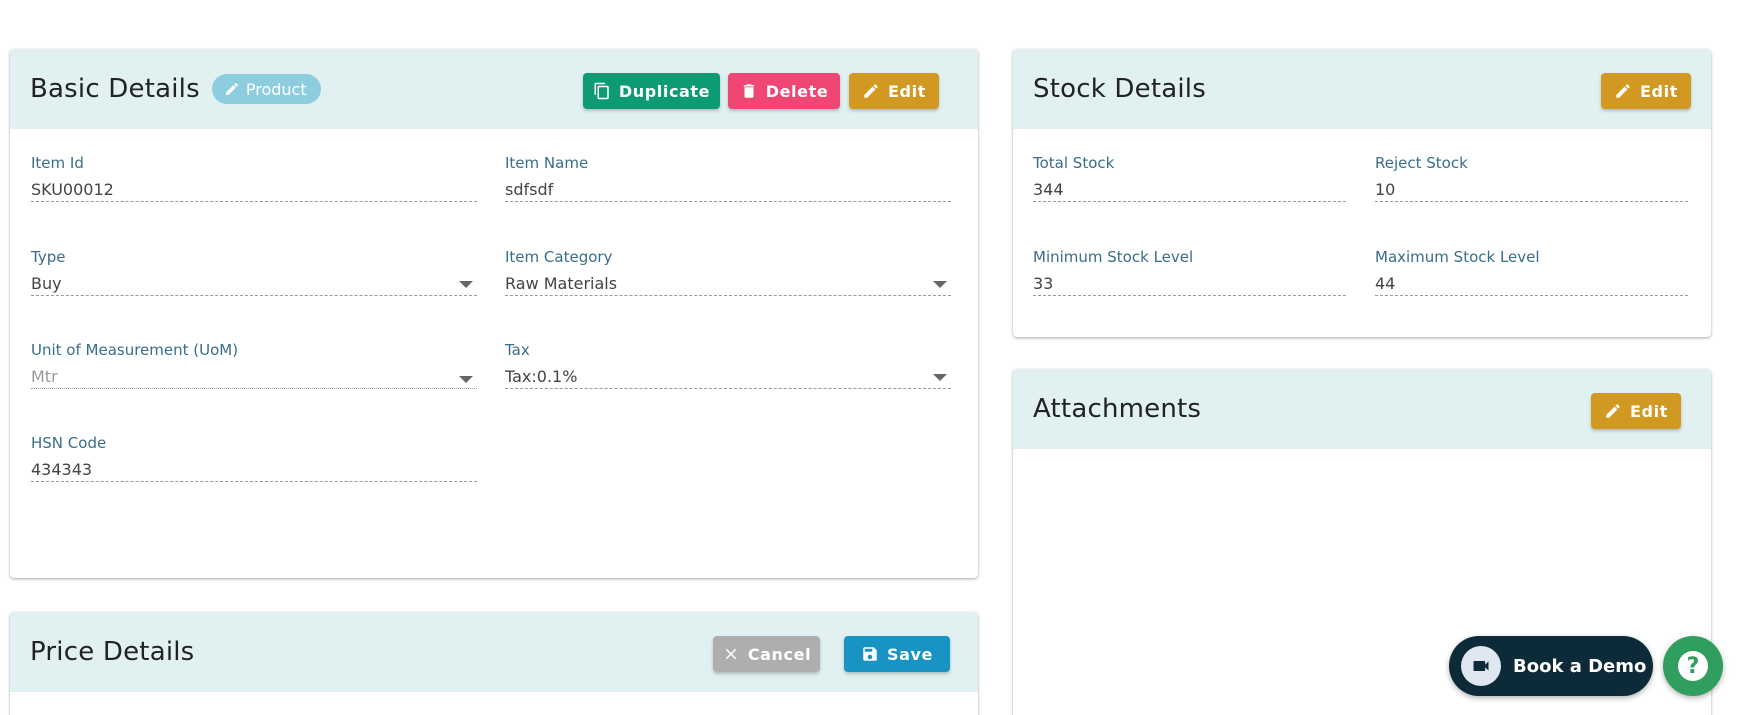 Image resolution: width=1757 pixels, height=715 pixels. I want to click on duplicate-label: Duplicate, so click(664, 91).